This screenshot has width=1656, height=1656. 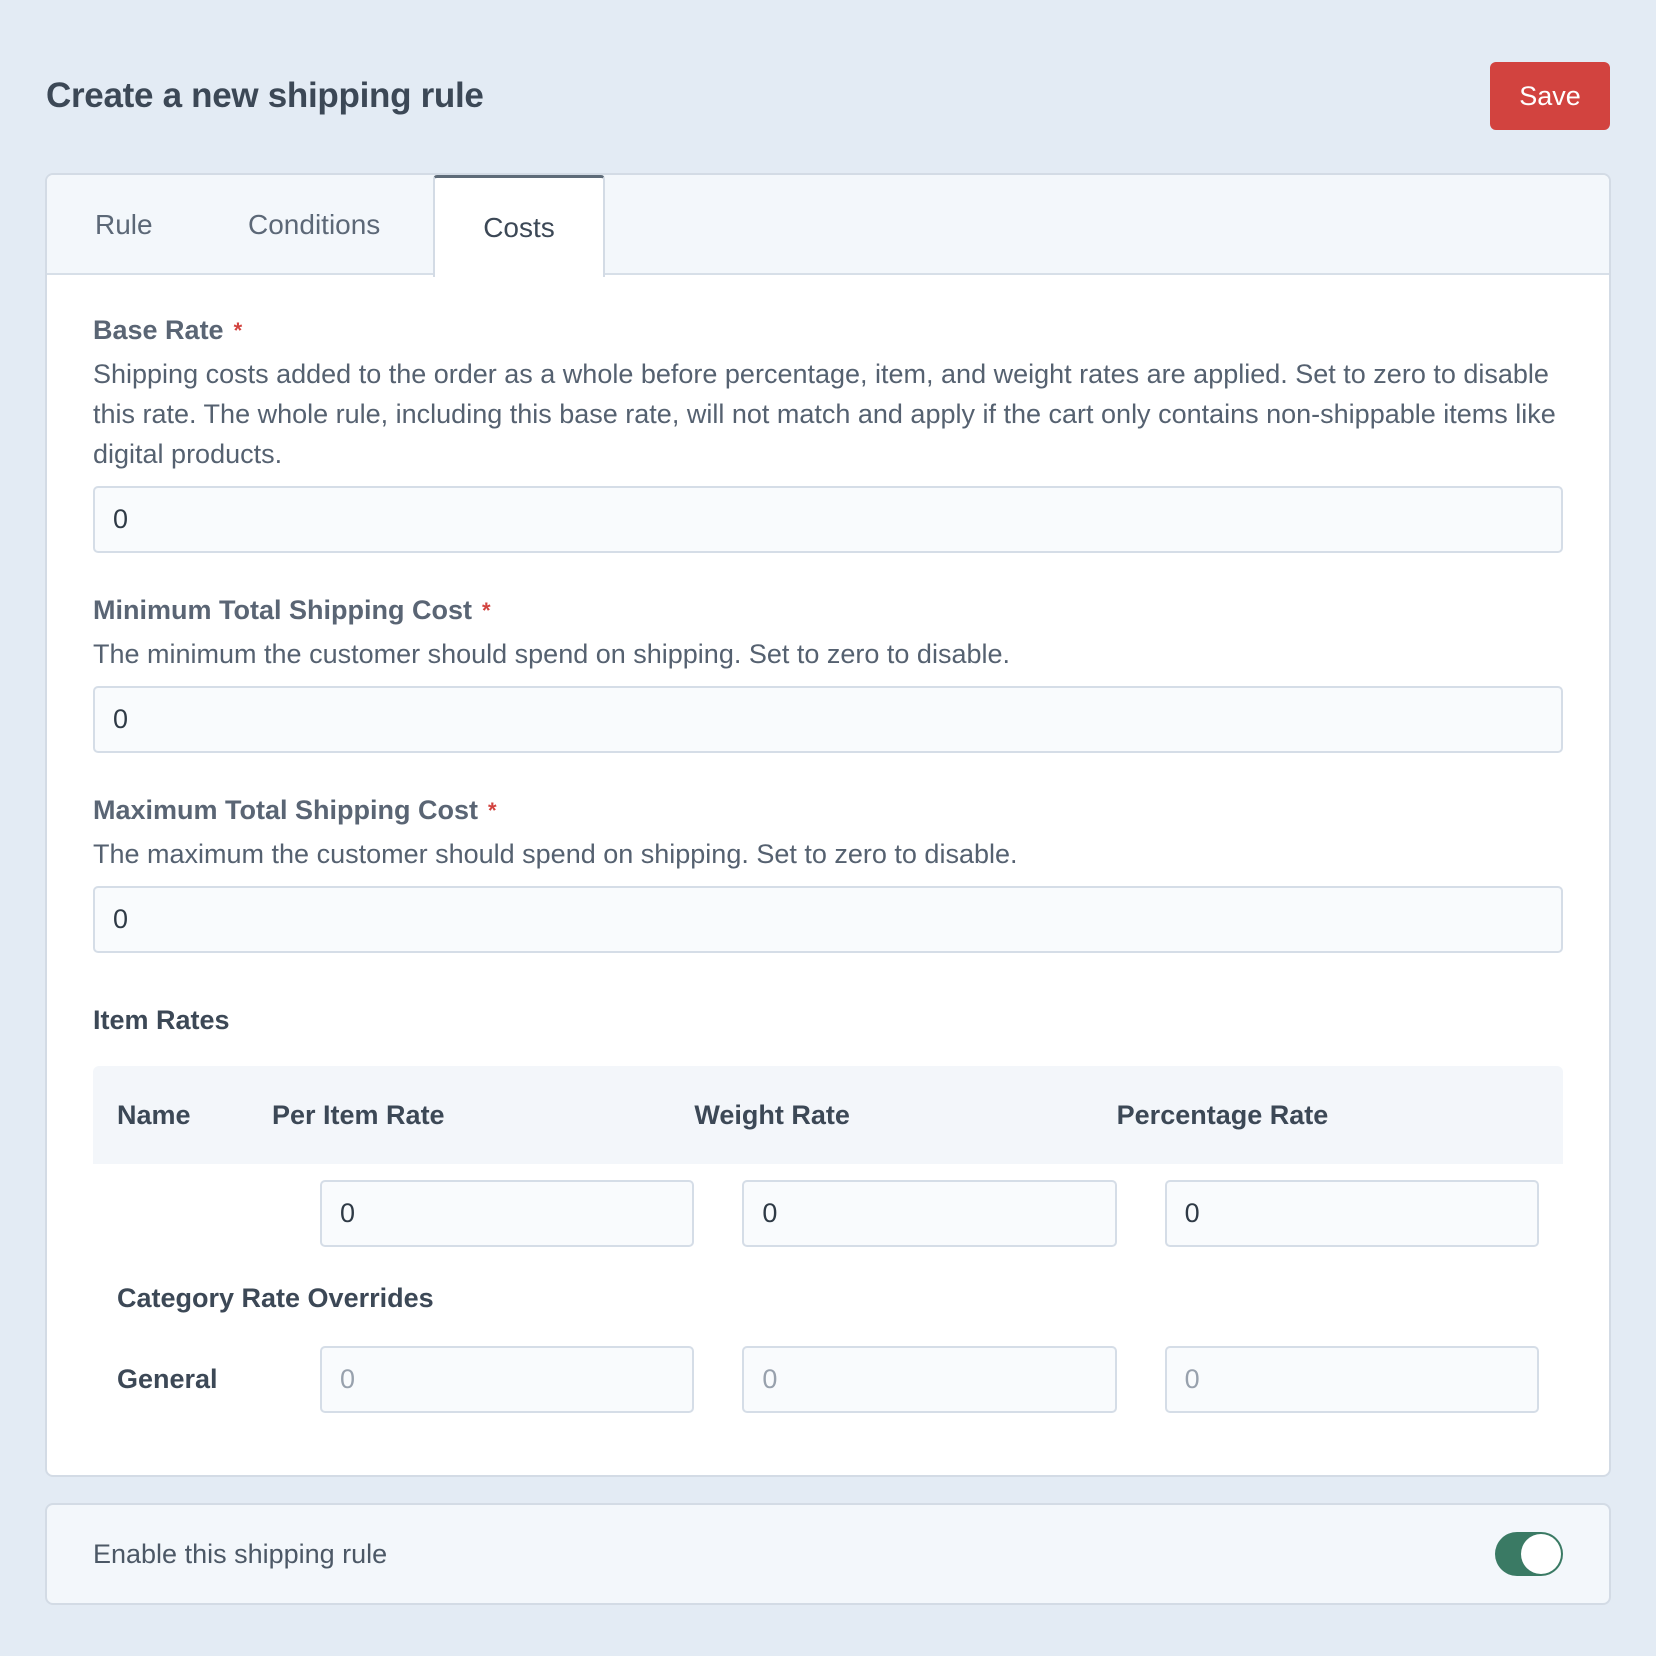 I want to click on percentage-rate-input, so click(x=1351, y=1213).